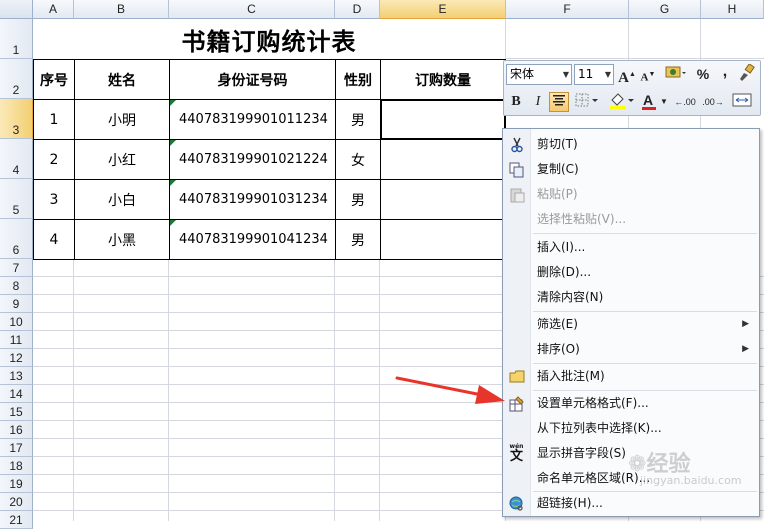 This screenshot has width=764, height=529. Describe the element at coordinates (54, 119) in the screenshot. I see `table-cell-no: 1` at that location.